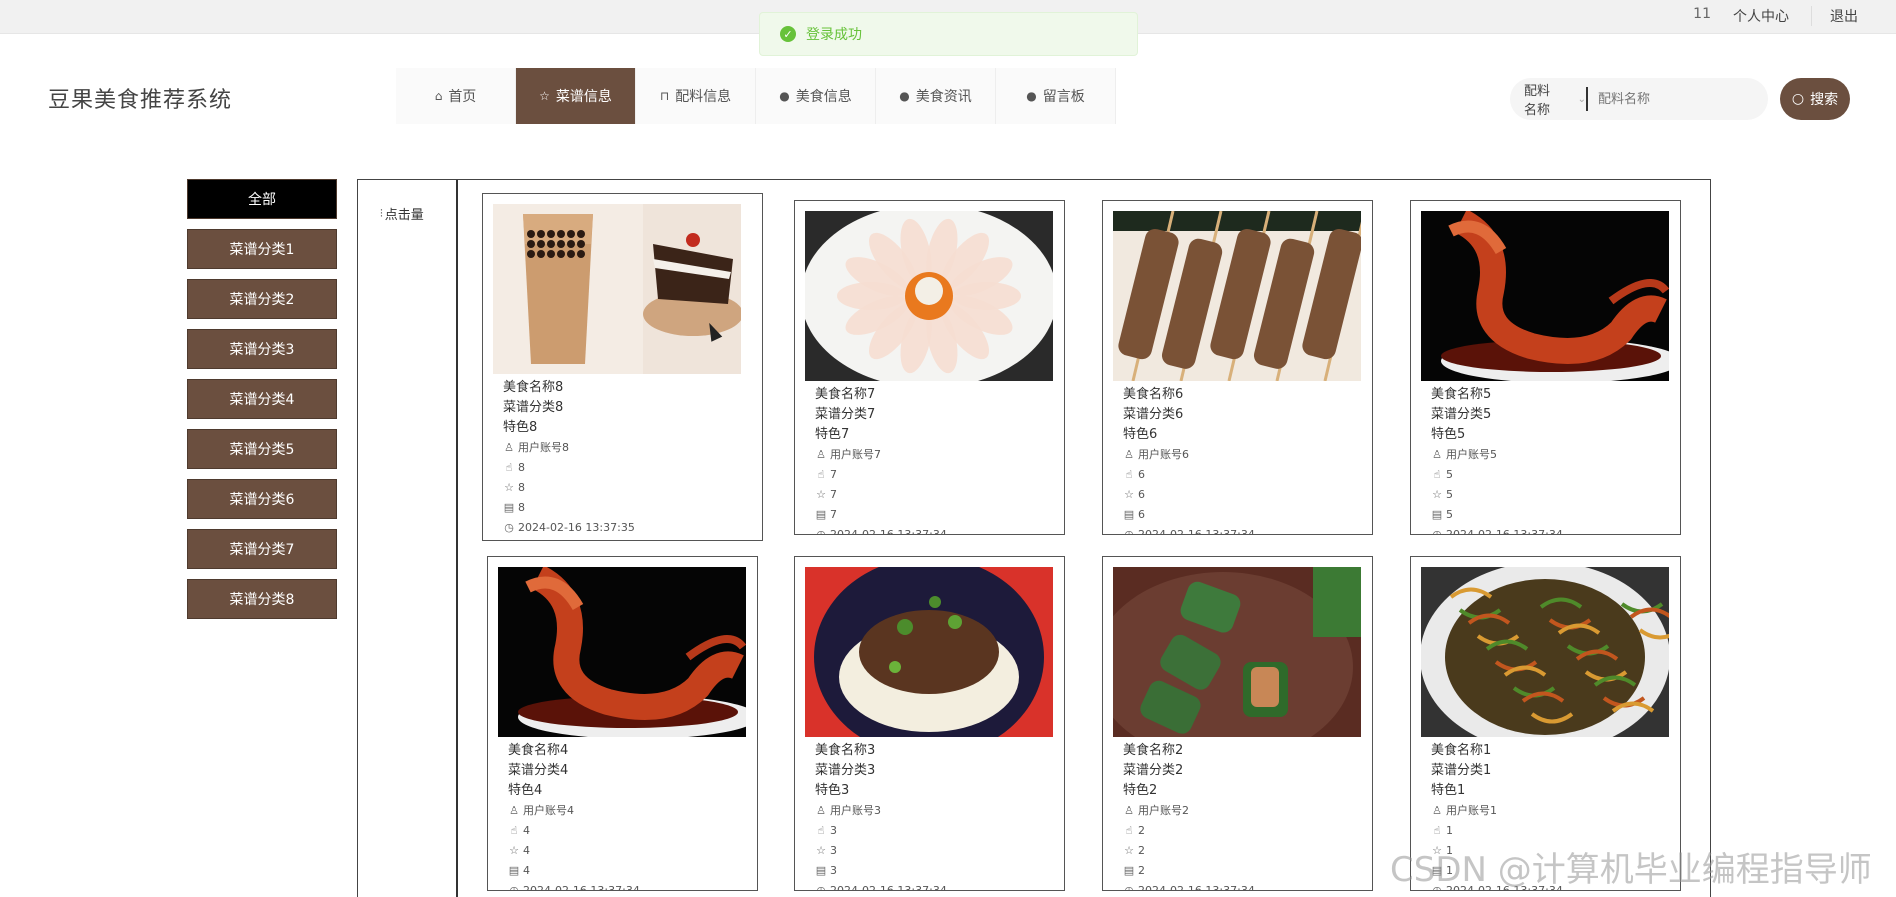 This screenshot has width=1896, height=897. I want to click on recipe-user: ♙ 用户账号8, so click(569, 448).